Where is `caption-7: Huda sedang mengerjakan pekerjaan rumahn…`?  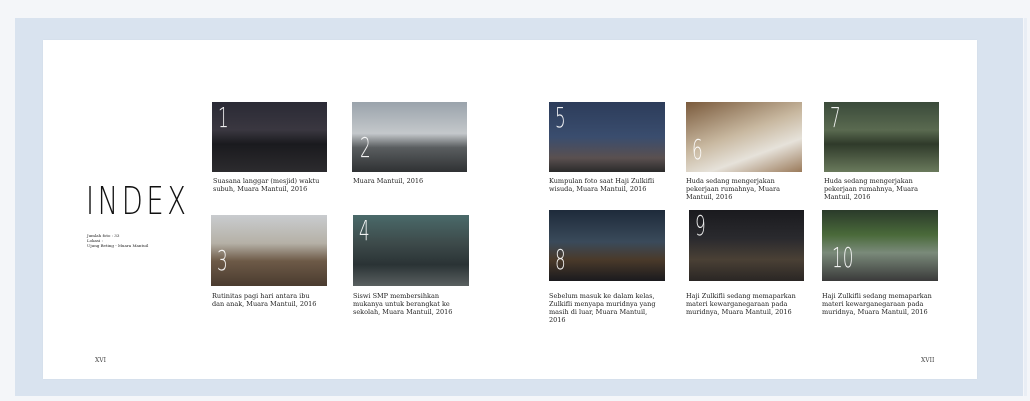
caption-7: Huda sedang mengerjakan pekerjaan rumahn… is located at coordinates (871, 189).